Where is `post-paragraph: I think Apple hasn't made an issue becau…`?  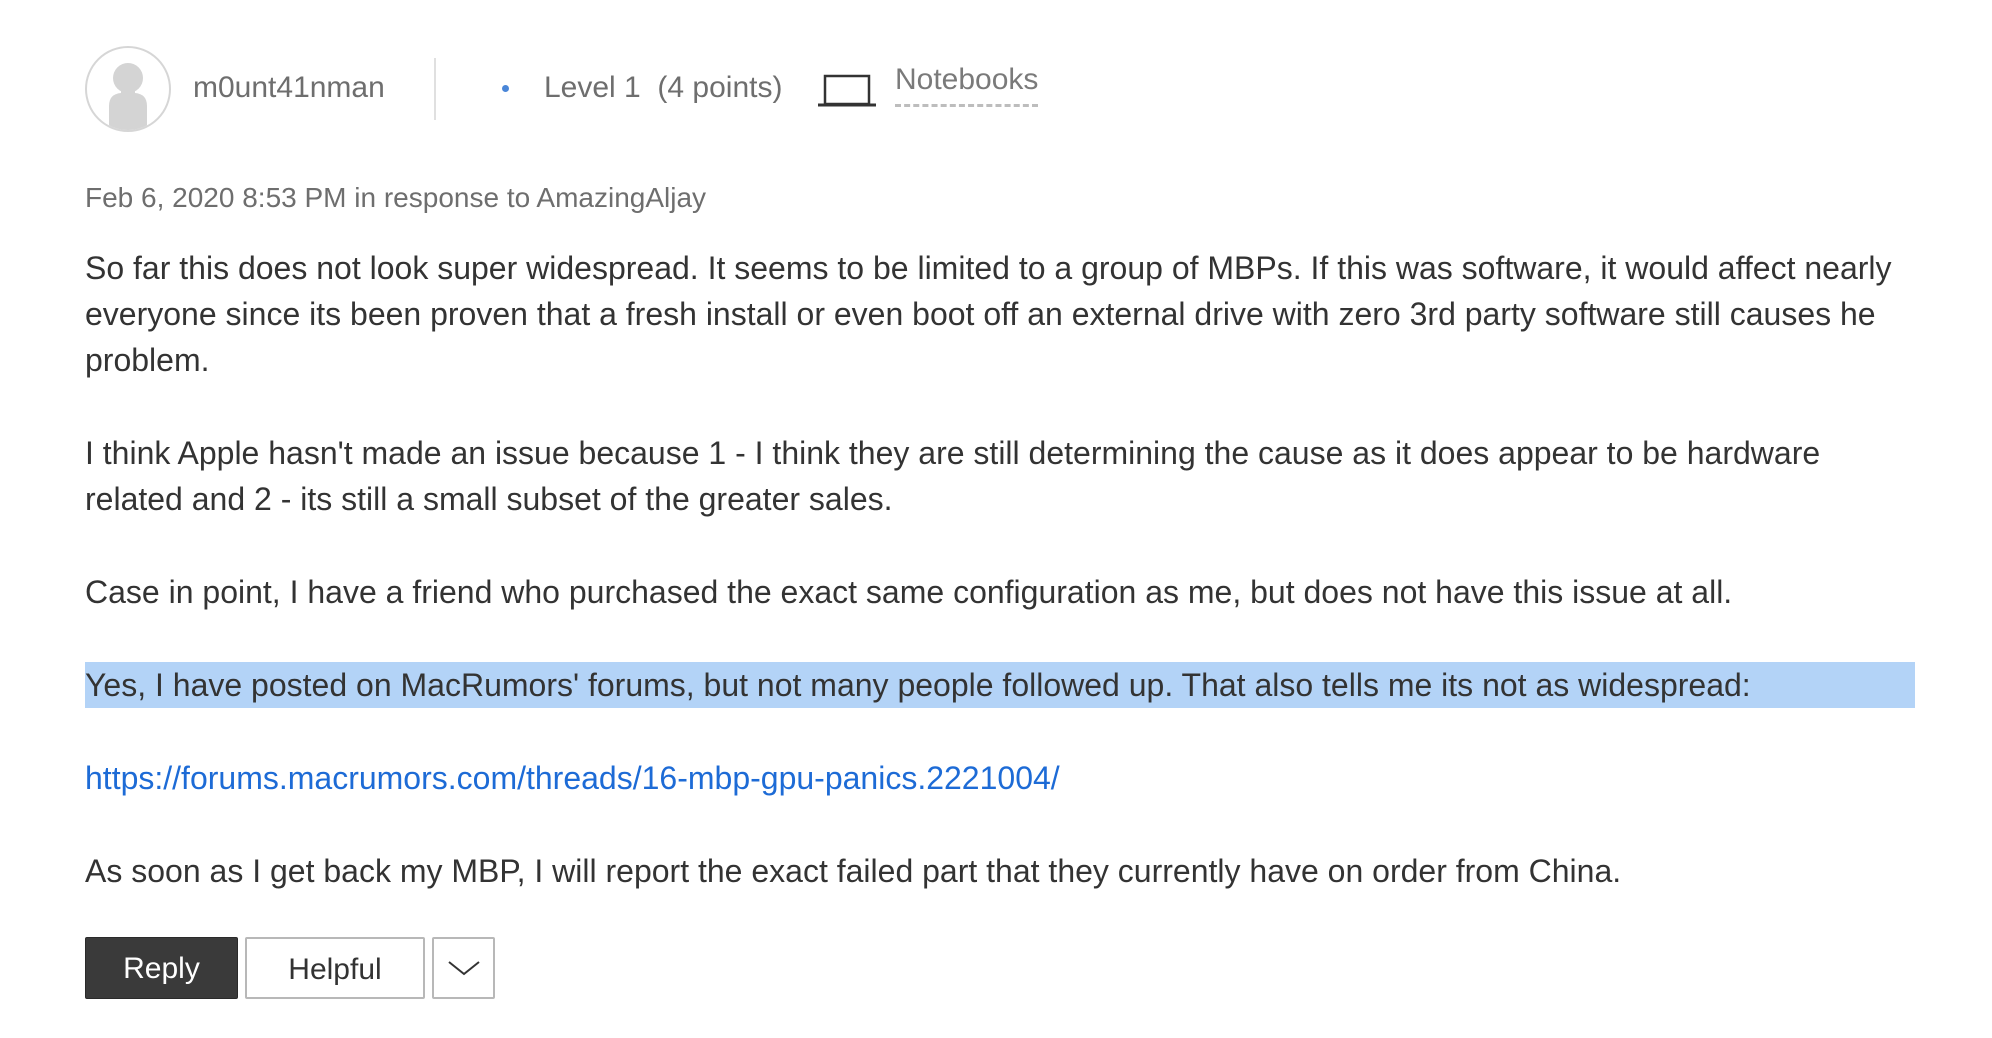
post-paragraph: I think Apple hasn't made an issue becau… is located at coordinates (953, 476).